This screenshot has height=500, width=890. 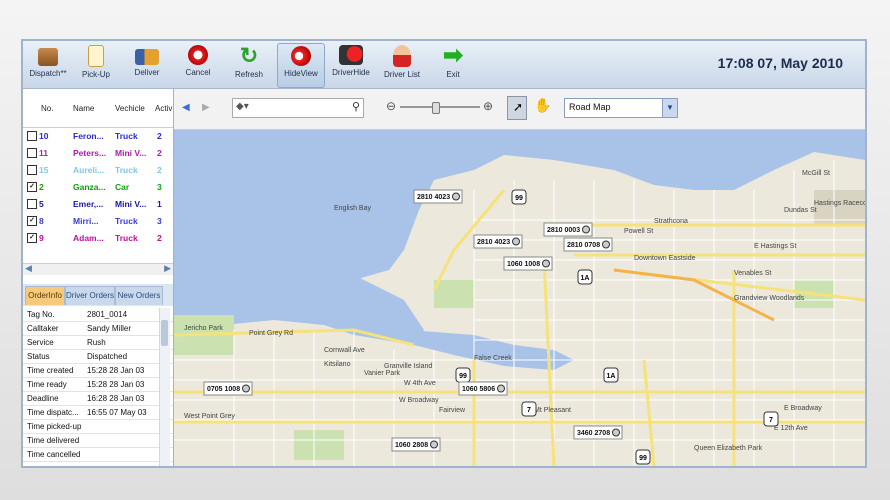 What do you see at coordinates (319, 445) in the screenshot?
I see `park-southwest` at bounding box center [319, 445].